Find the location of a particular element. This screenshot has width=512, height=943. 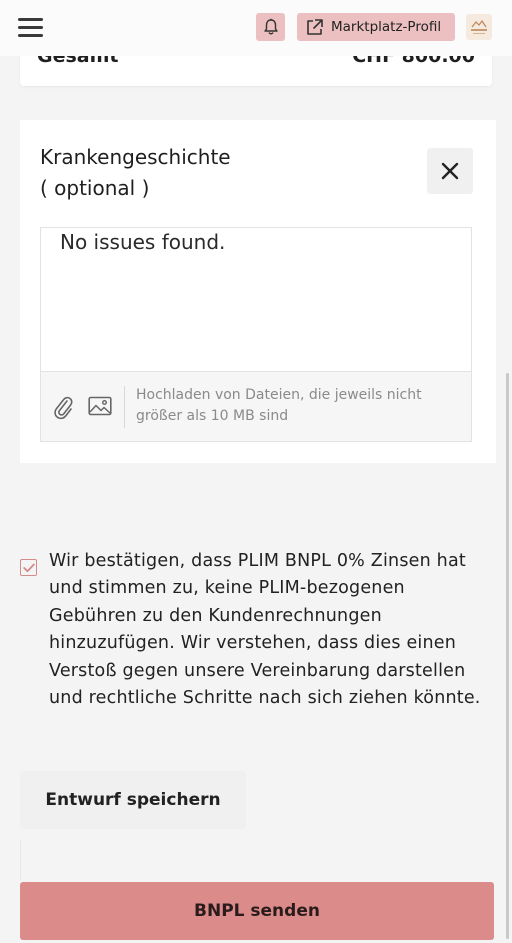

medical-history-title: Krankengeschichte ( optional ) is located at coordinates (135, 173).